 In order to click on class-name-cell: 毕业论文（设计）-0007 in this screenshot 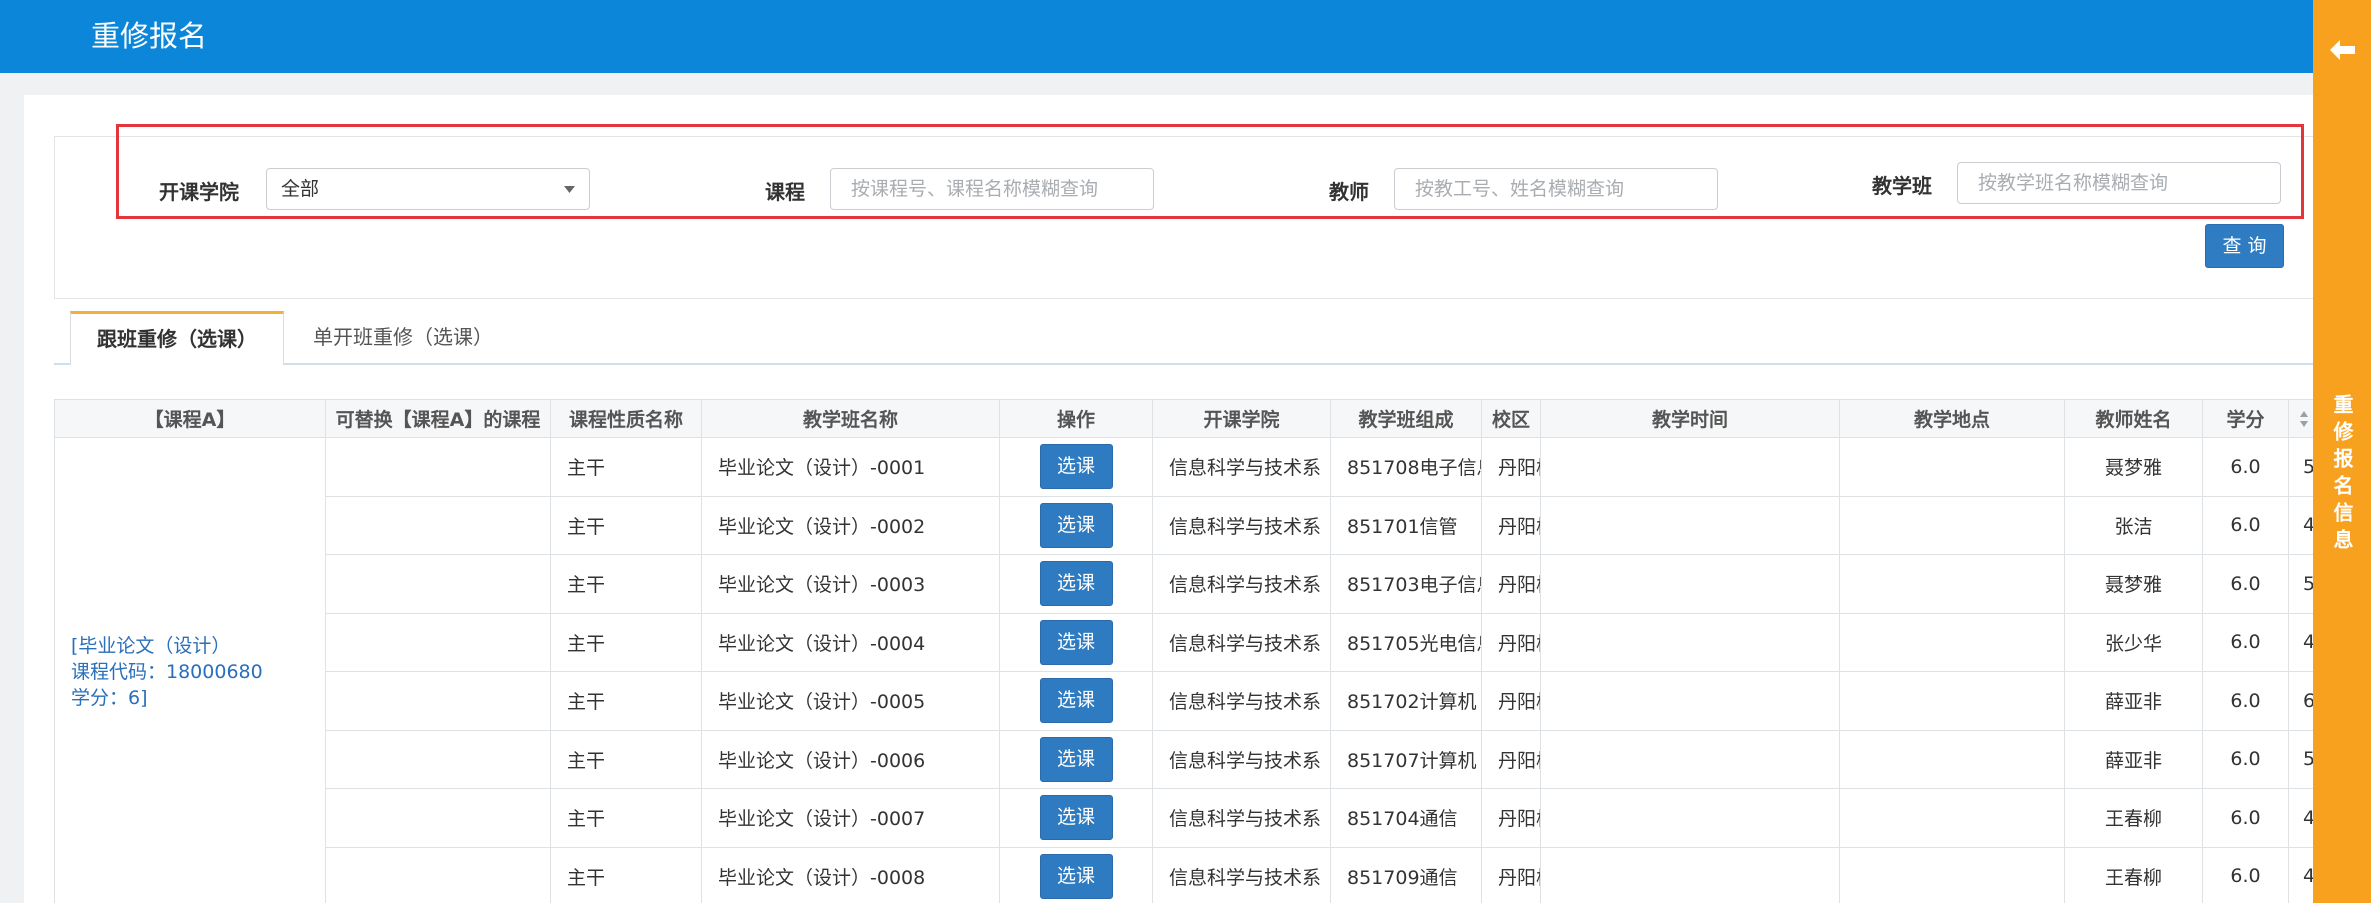, I will do `click(850, 818)`.